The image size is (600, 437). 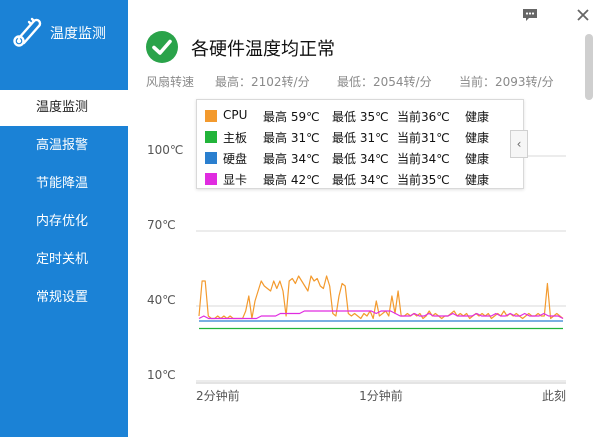 What do you see at coordinates (165, 150) in the screenshot?
I see `y-tick-label: 100℃` at bounding box center [165, 150].